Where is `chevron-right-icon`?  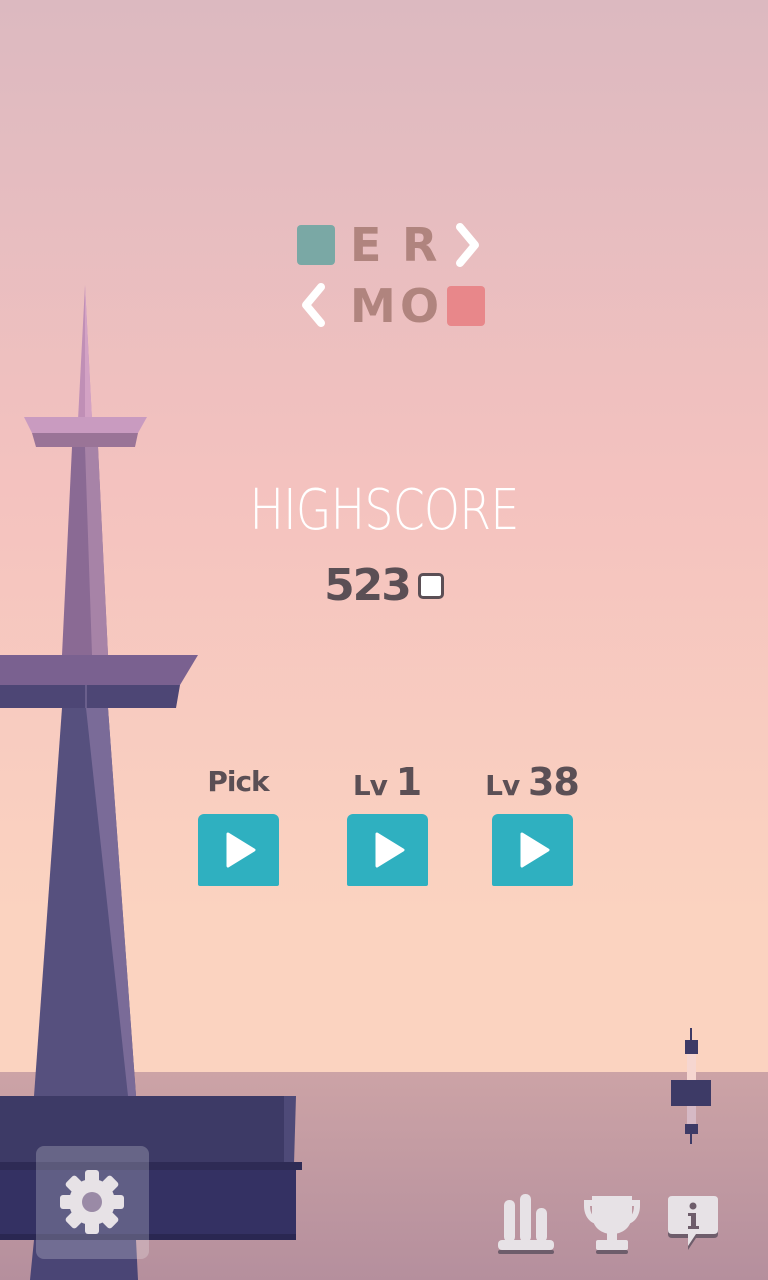
chevron-right-icon is located at coordinates (467, 245).